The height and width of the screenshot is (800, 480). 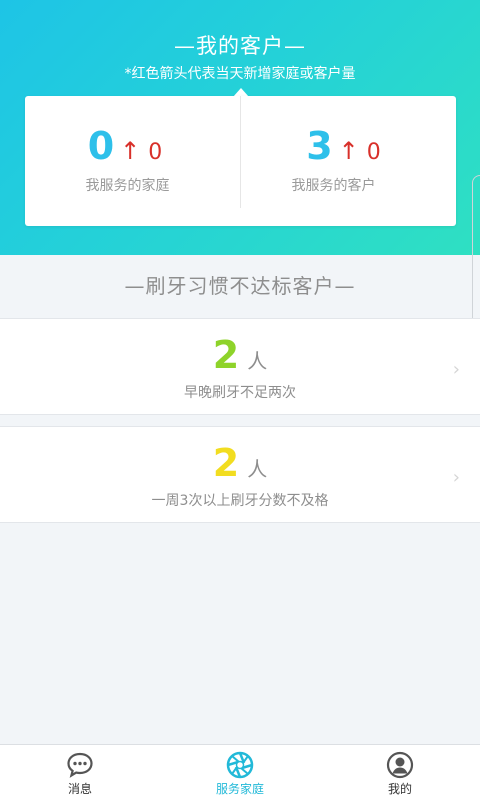 I want to click on tab-messages: 消息, so click(x=80, y=772).